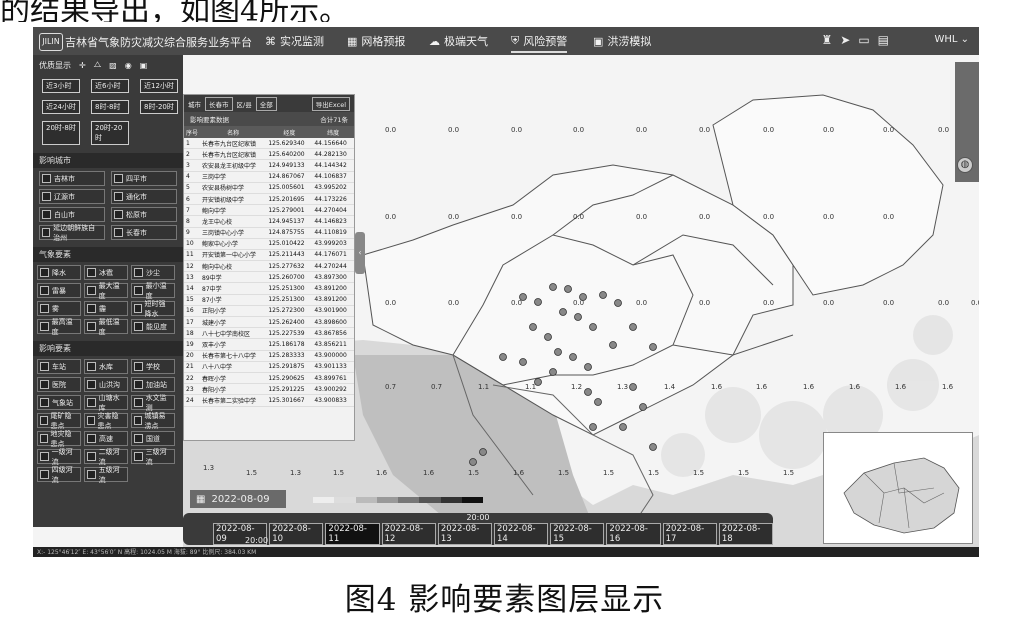 Image resolution: width=1009 pixels, height=637 pixels. I want to click on nav-risk-warning: ⛨ 风险预警, so click(539, 43).